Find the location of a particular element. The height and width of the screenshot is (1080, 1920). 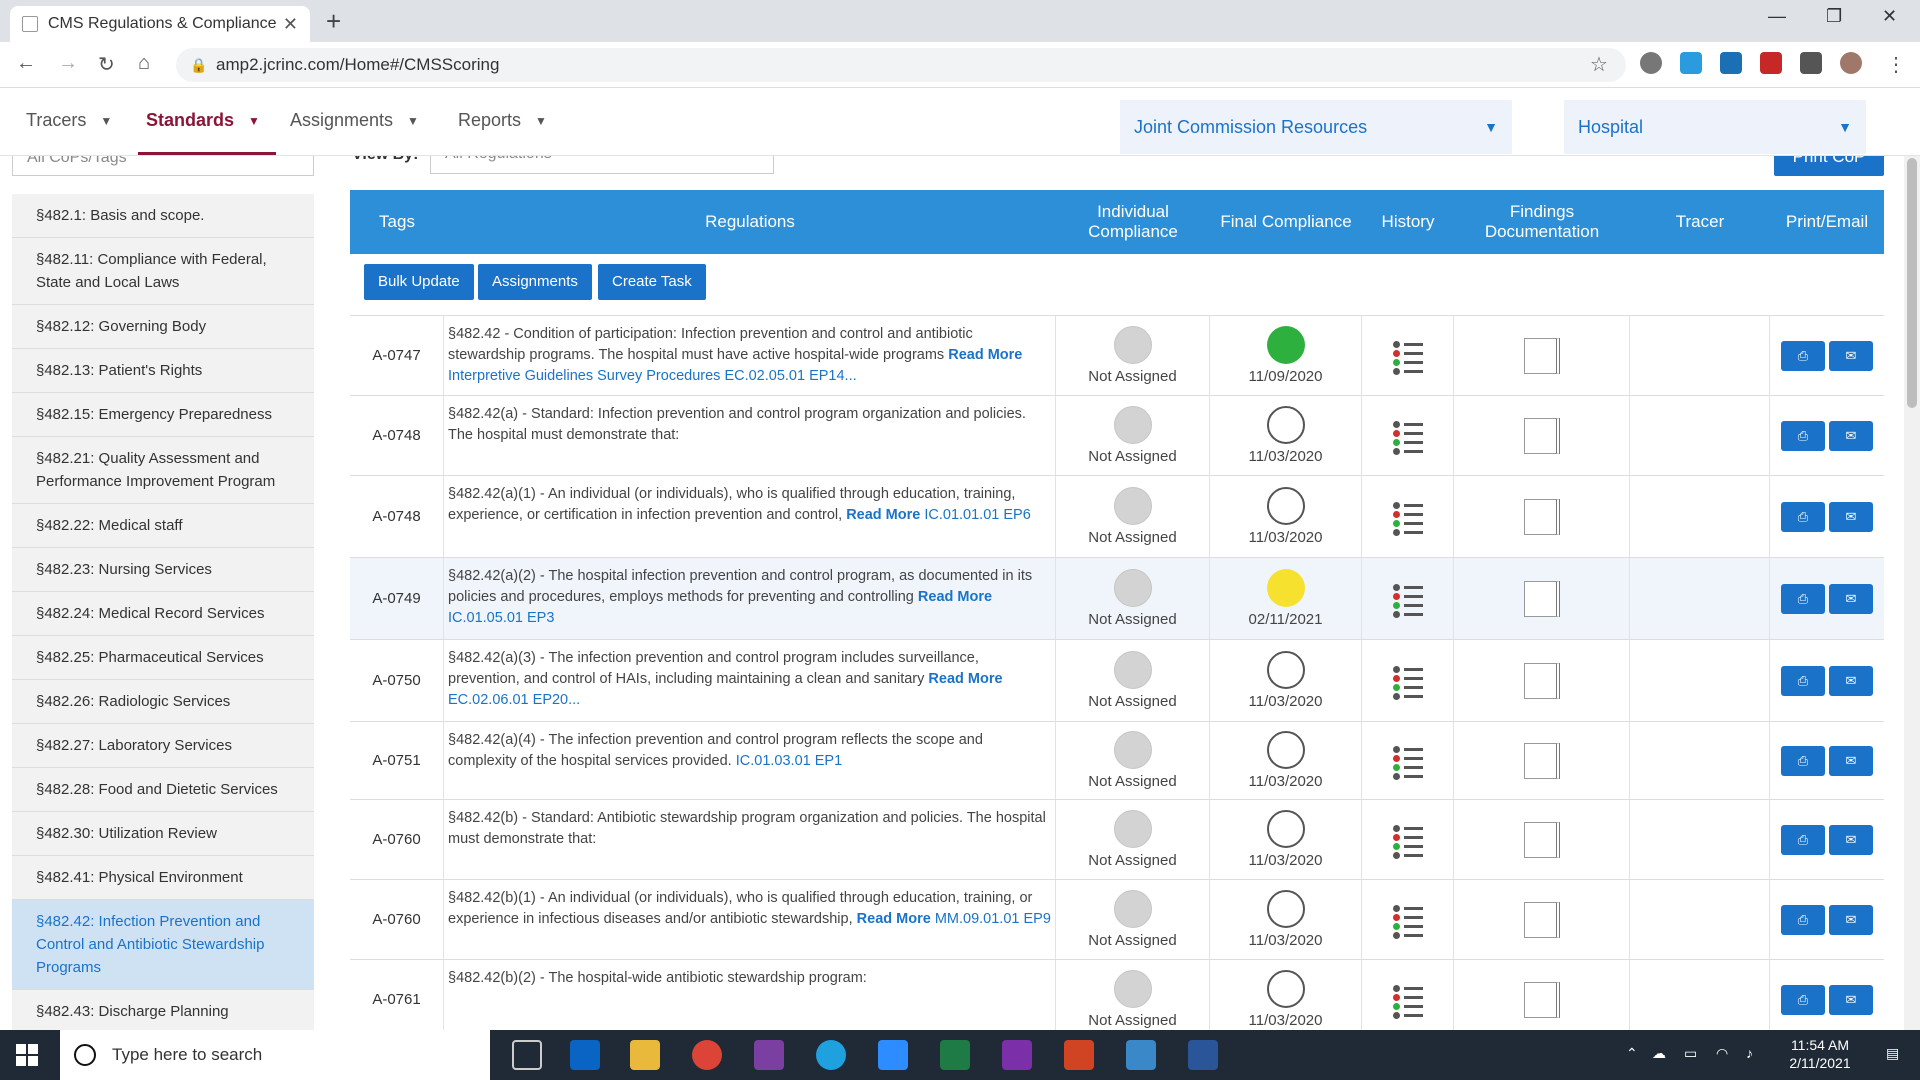

volume-icon: ♪ is located at coordinates (1749, 1053).